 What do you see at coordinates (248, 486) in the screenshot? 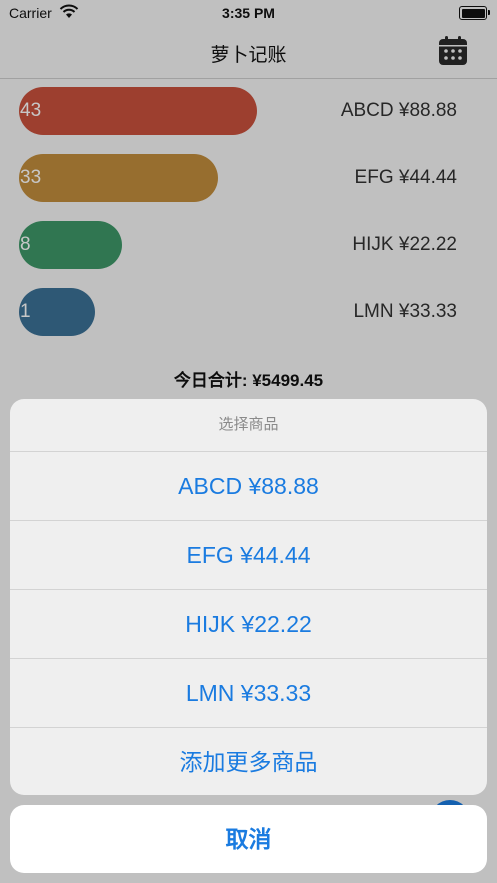
I see `option-abcd: ABCD ¥88.88` at bounding box center [248, 486].